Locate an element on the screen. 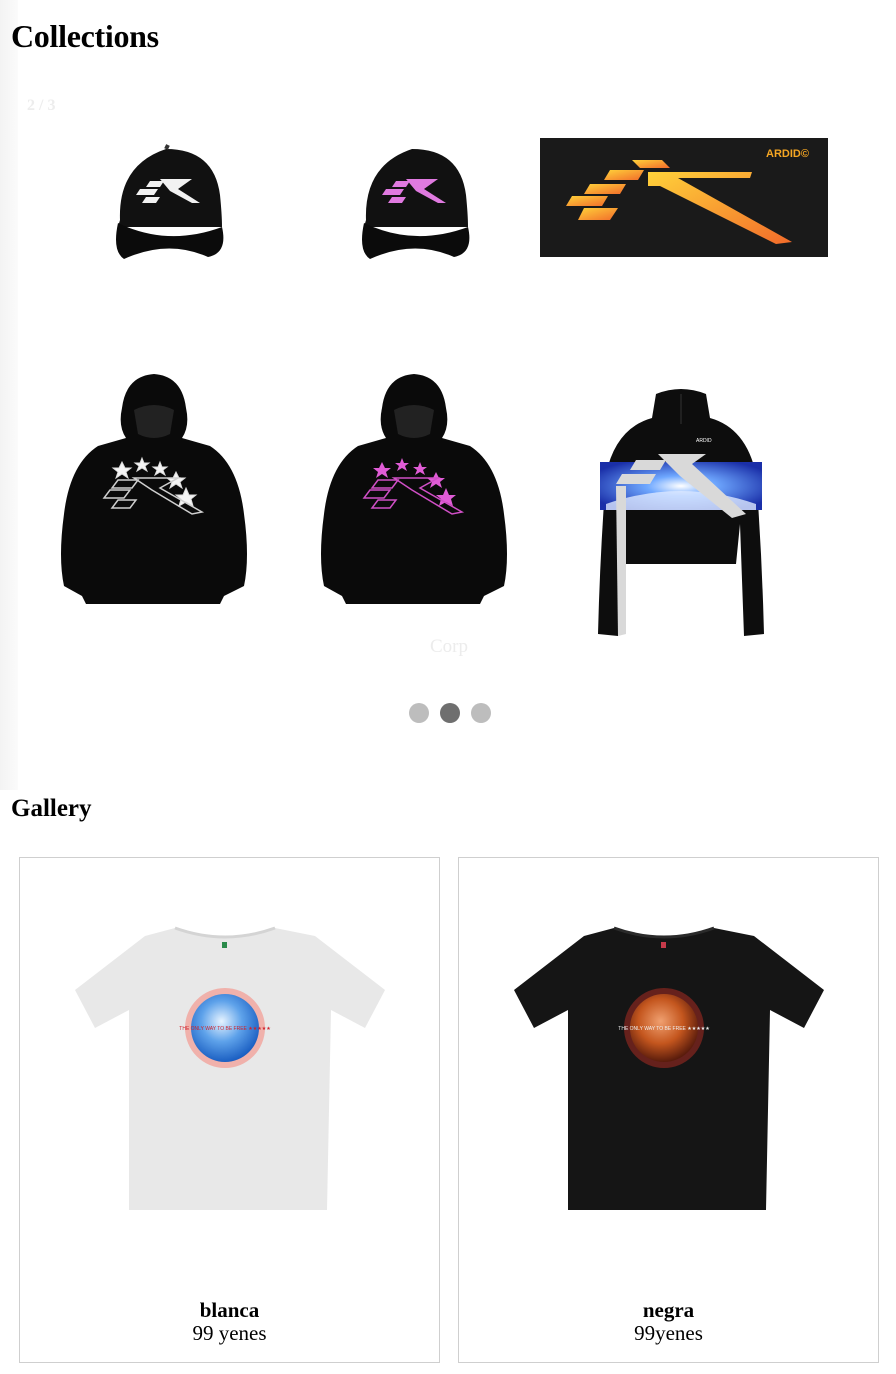 The height and width of the screenshot is (1374, 896). tshirt-black-icon: THE ONLY WAY TO BE FREE ★★★★★ is located at coordinates (668, 1068).